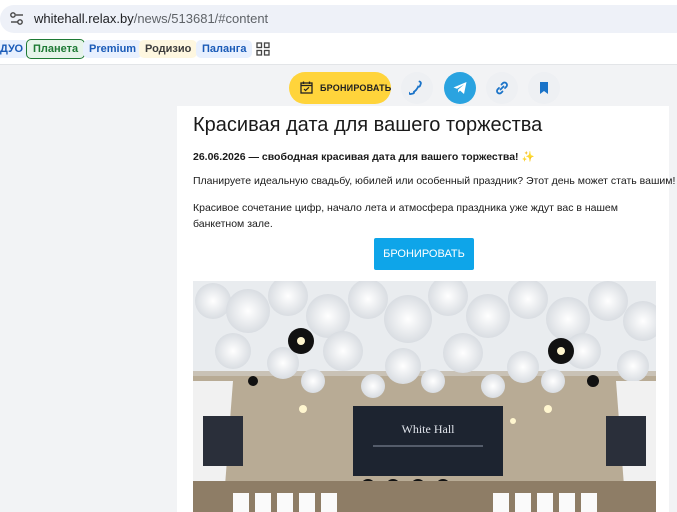  I want to click on url-path: /news/513681/#content, so click(201, 18).